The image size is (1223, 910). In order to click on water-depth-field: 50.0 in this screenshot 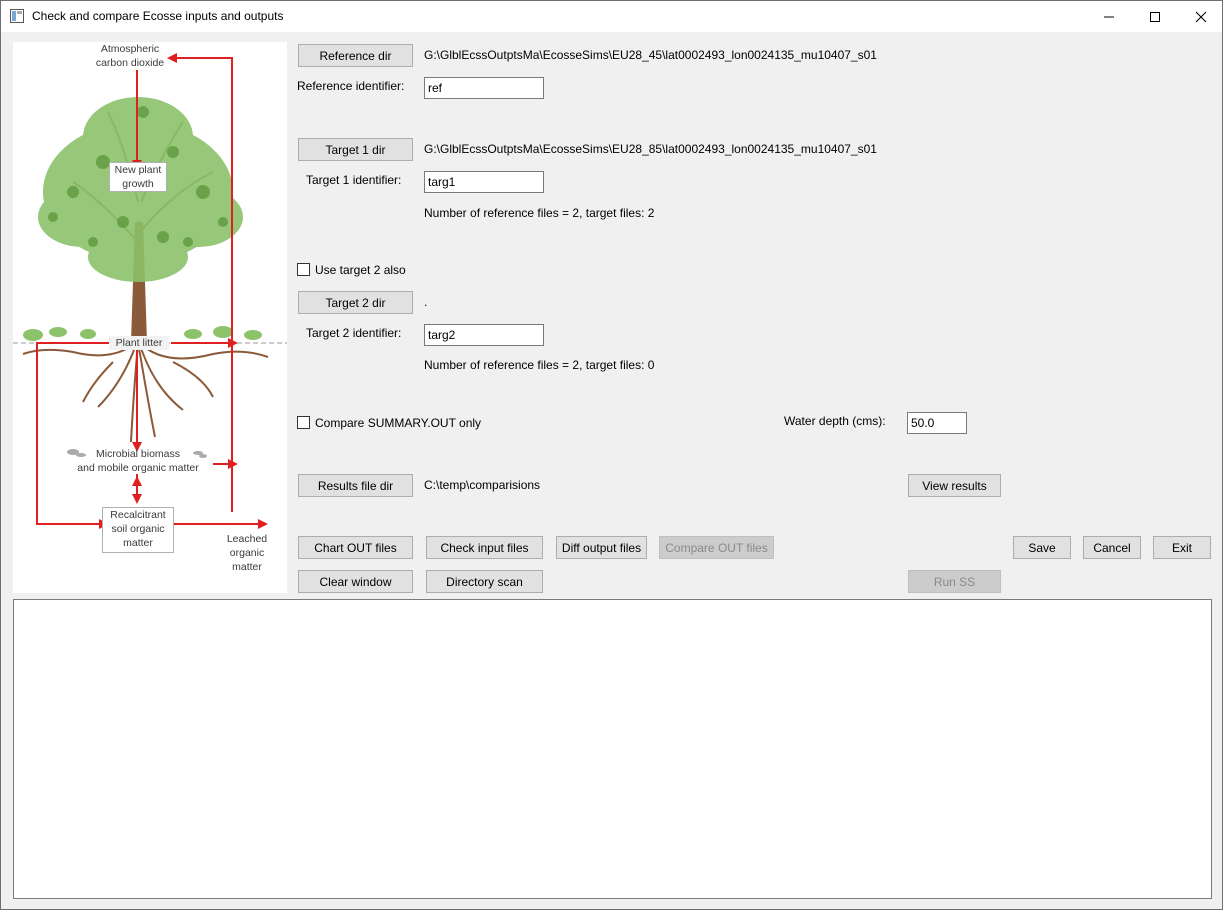, I will do `click(937, 423)`.